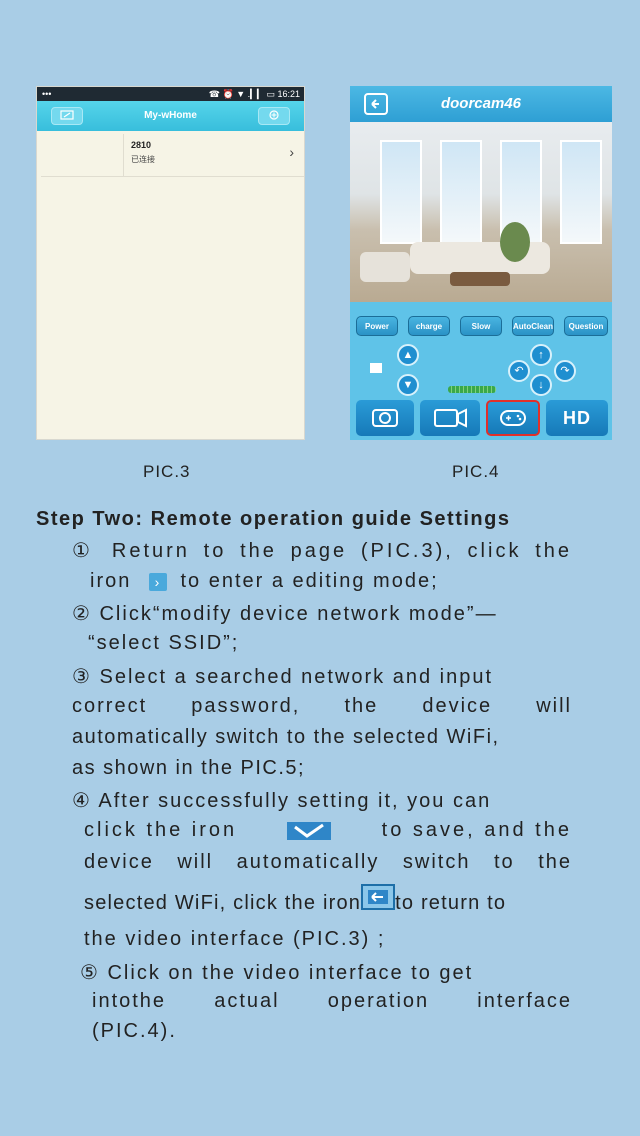 The image size is (640, 1136). I want to click on step5-line3: (PIC.4)., so click(134, 1031).